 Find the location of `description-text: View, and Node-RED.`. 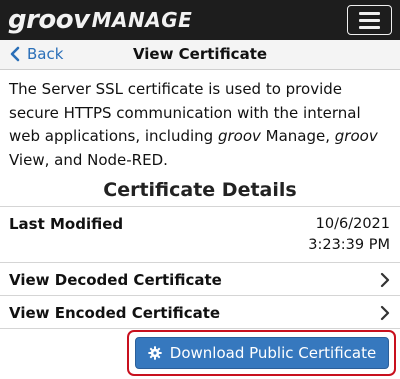

description-text: View, and Node-RED. is located at coordinates (88, 159).